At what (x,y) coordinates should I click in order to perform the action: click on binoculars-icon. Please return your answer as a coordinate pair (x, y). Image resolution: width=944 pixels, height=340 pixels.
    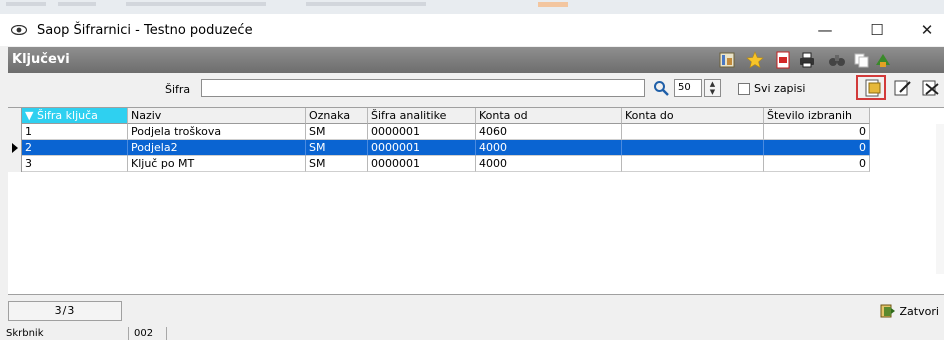
    Looking at the image, I should click on (837, 60).